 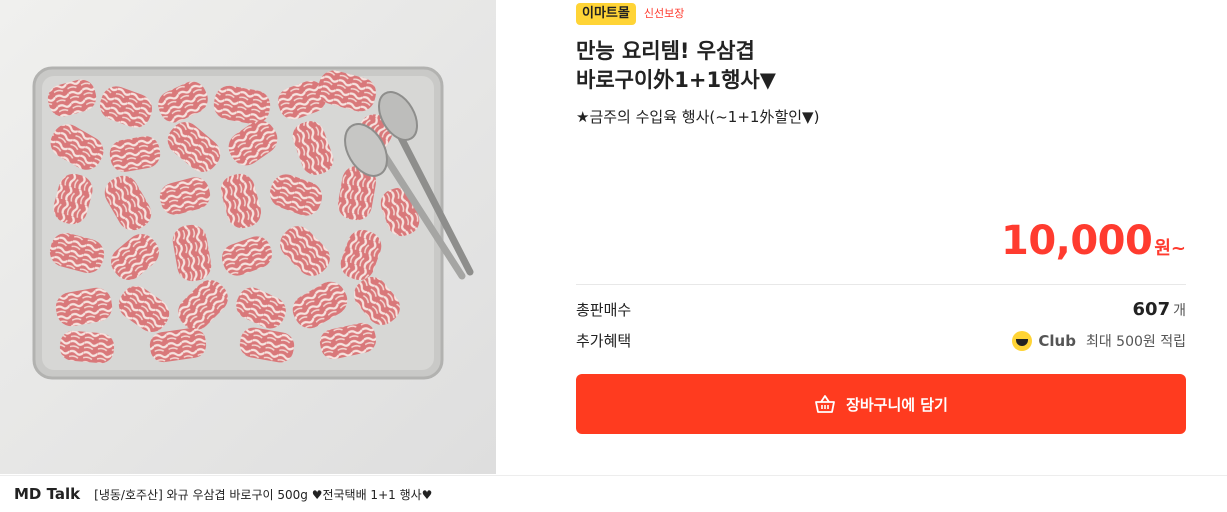 What do you see at coordinates (1179, 311) in the screenshot?
I see `total-sales-unit: 개` at bounding box center [1179, 311].